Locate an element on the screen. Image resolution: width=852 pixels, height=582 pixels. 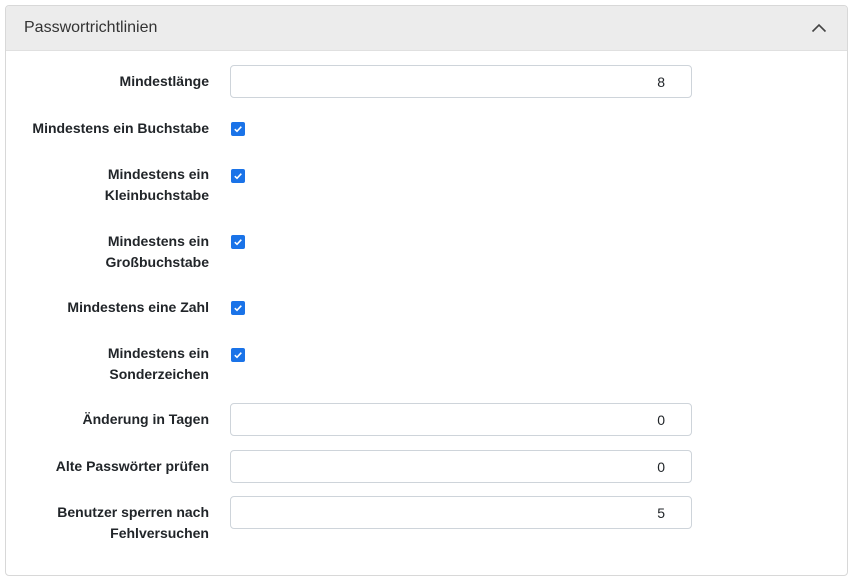
min-number-checkbox is located at coordinates (238, 308).